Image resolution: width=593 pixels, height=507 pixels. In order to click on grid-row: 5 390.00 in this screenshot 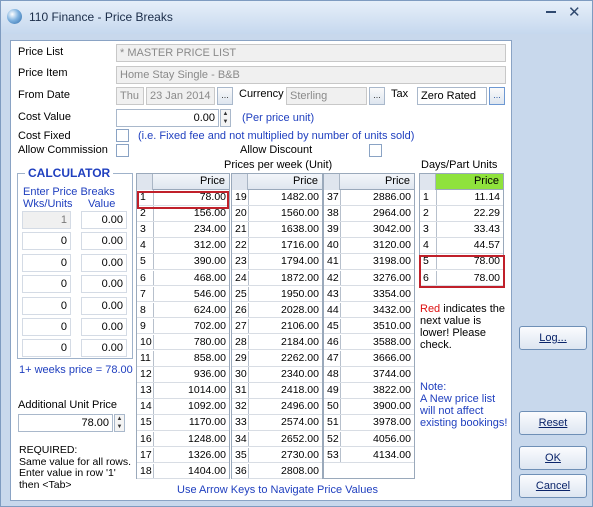, I will do `click(183, 262)`.